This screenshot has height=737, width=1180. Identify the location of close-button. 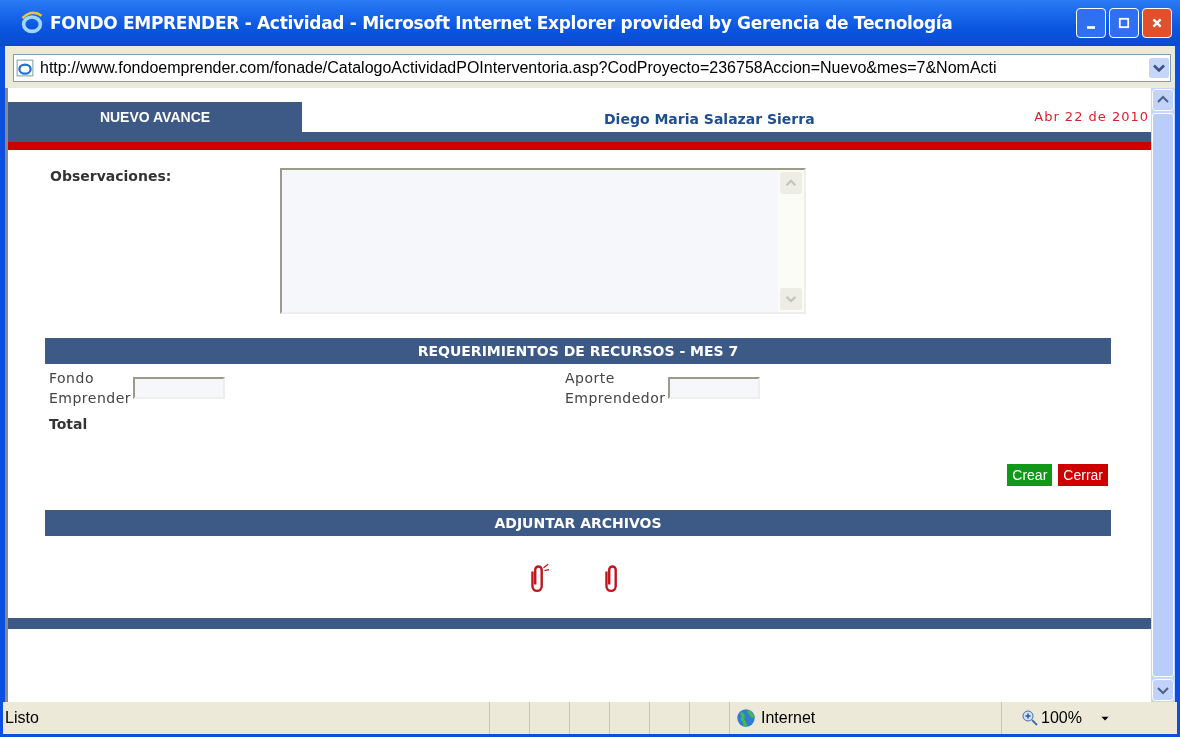
(1157, 23).